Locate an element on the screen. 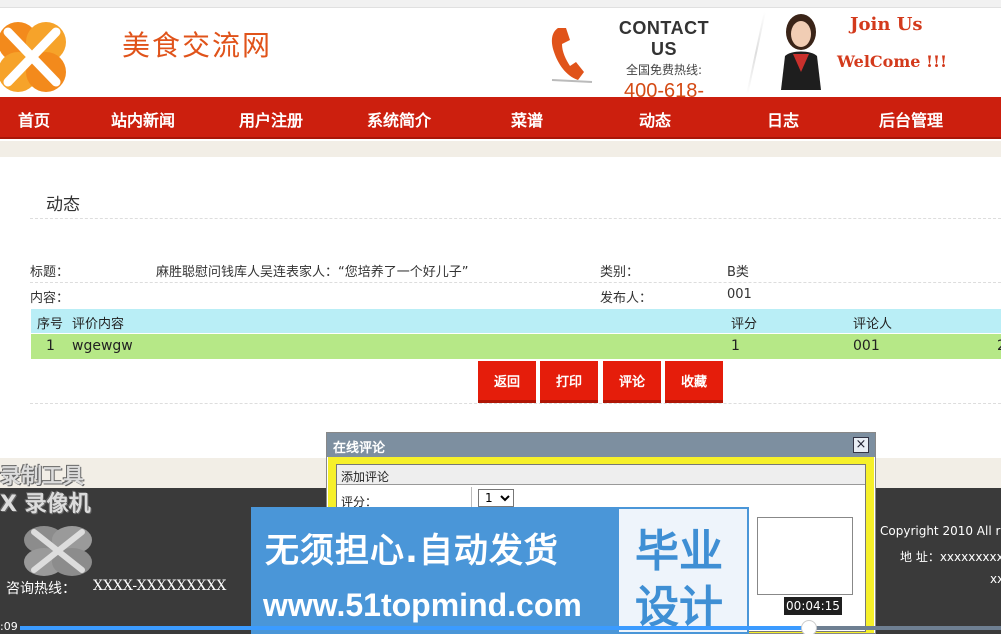 The height and width of the screenshot is (634, 1001). video-progress-fill is located at coordinates (414, 628).